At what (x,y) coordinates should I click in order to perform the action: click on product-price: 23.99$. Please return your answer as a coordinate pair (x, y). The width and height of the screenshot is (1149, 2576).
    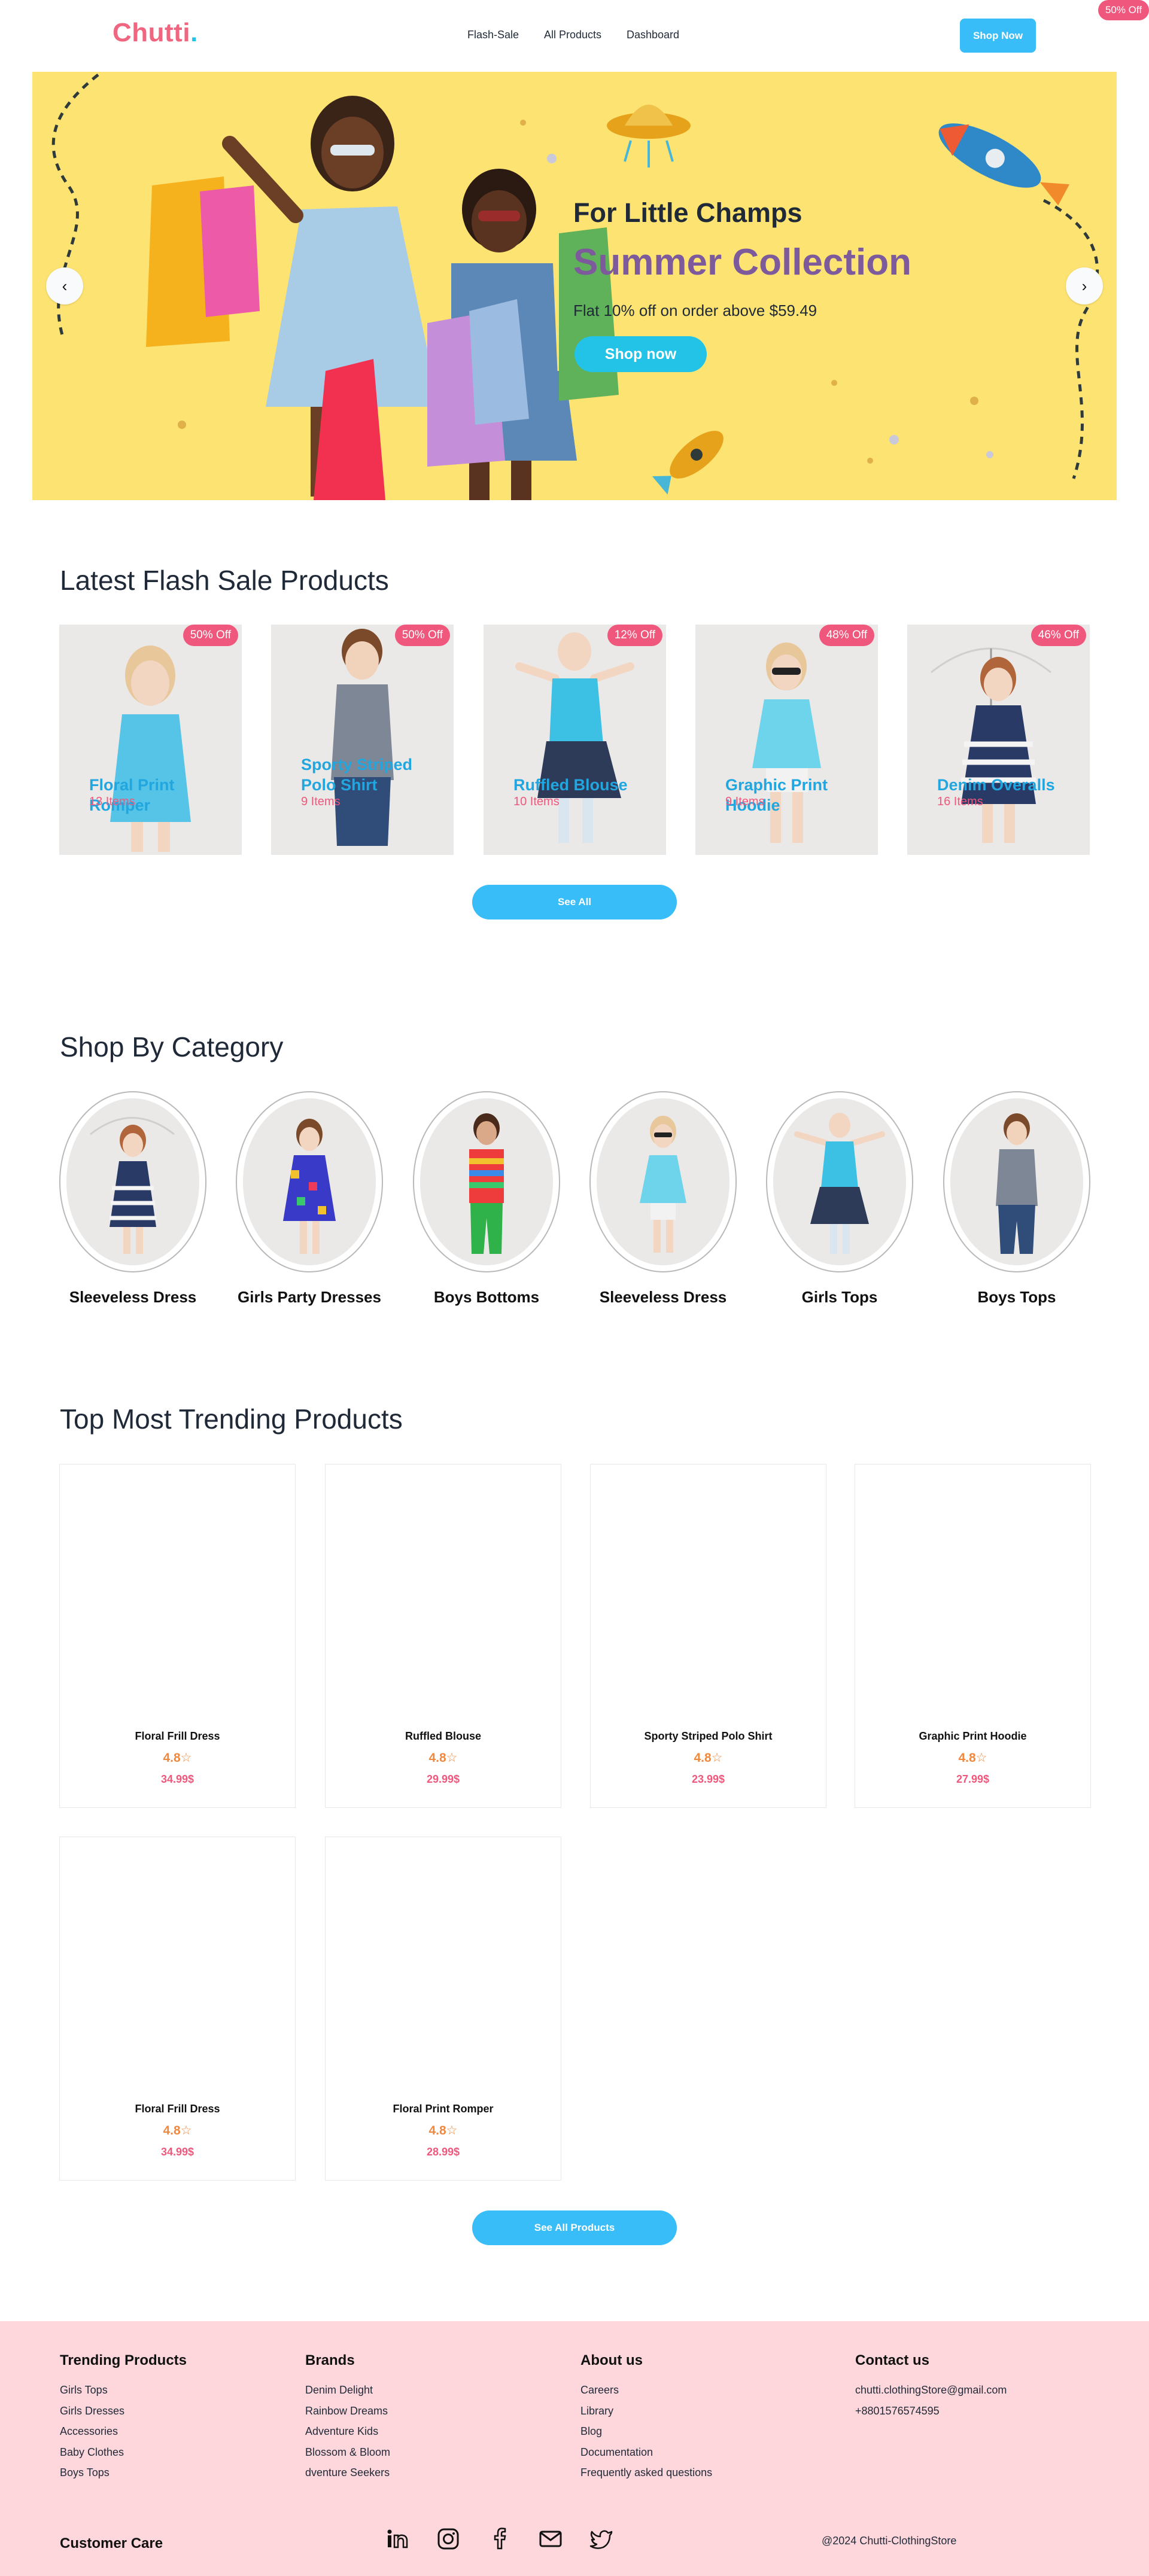
    Looking at the image, I should click on (708, 1779).